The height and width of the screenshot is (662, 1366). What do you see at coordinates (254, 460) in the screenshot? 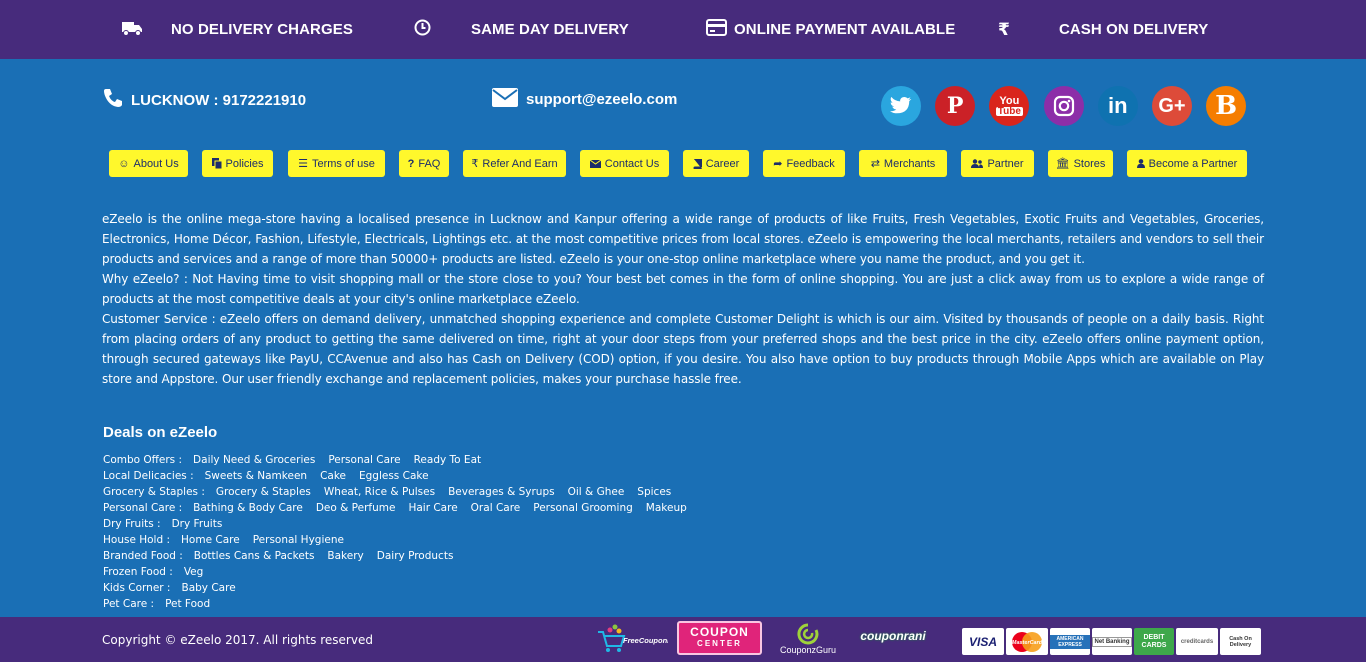
I see `deal-link: Daily Need & Groceries` at bounding box center [254, 460].